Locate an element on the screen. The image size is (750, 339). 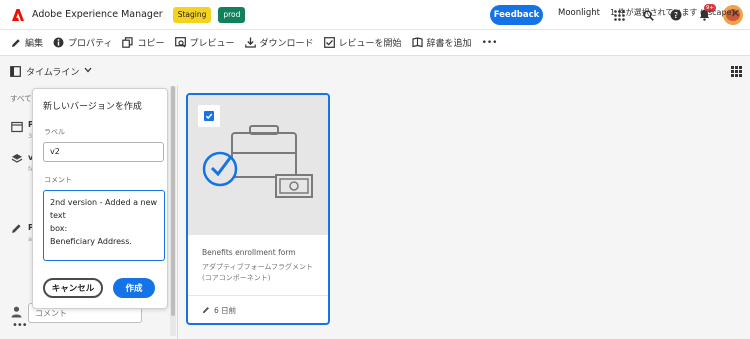
cancel-button: キャンセル is located at coordinates (73, 288).